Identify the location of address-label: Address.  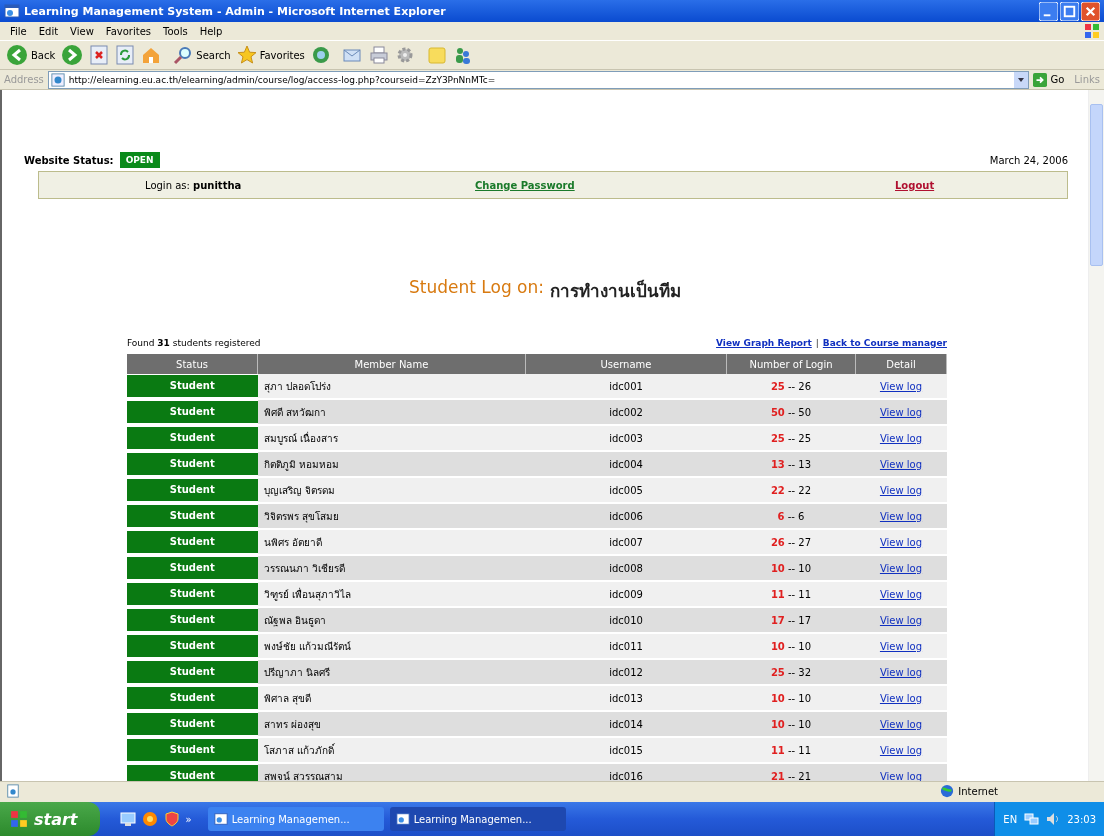
(24, 79).